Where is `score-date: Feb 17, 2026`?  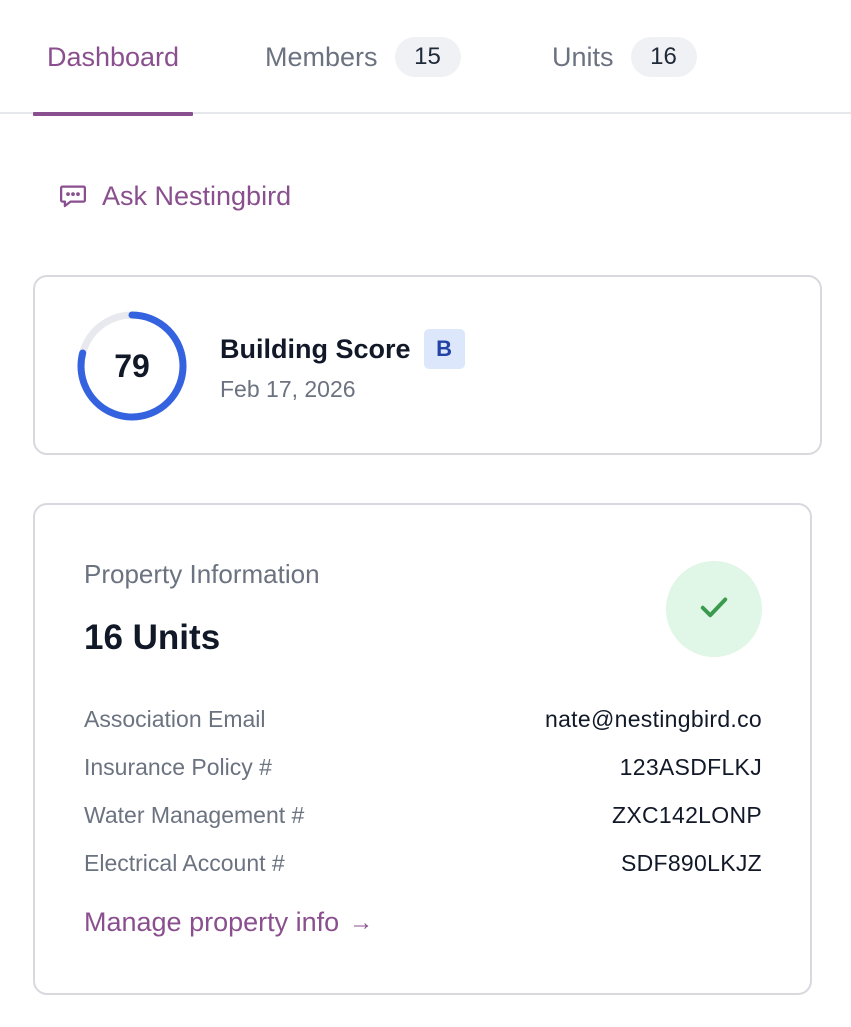
score-date: Feb 17, 2026 is located at coordinates (288, 389).